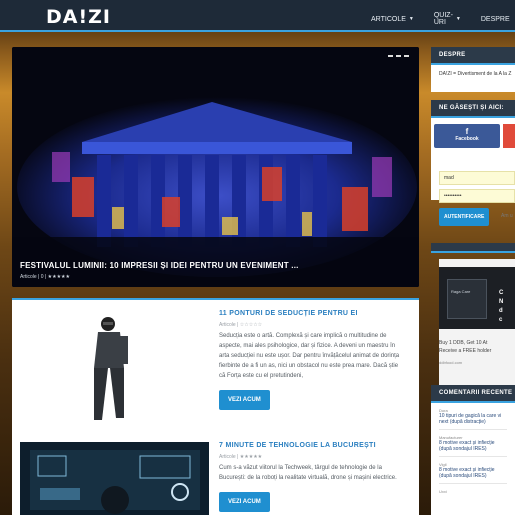 This screenshot has width=515, height=515. I want to click on widget-heading: DESPRE, so click(473, 56).